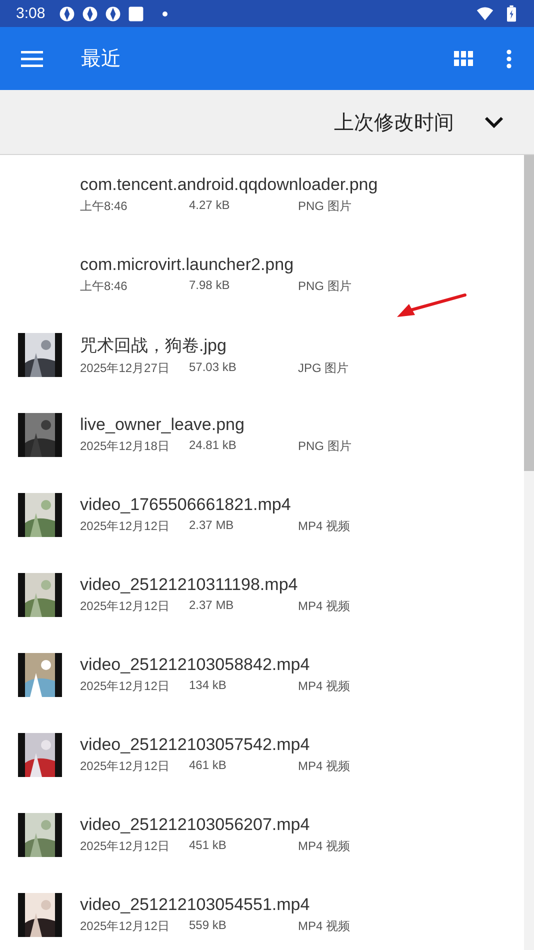  I want to click on menu-icon, so click(32, 58).